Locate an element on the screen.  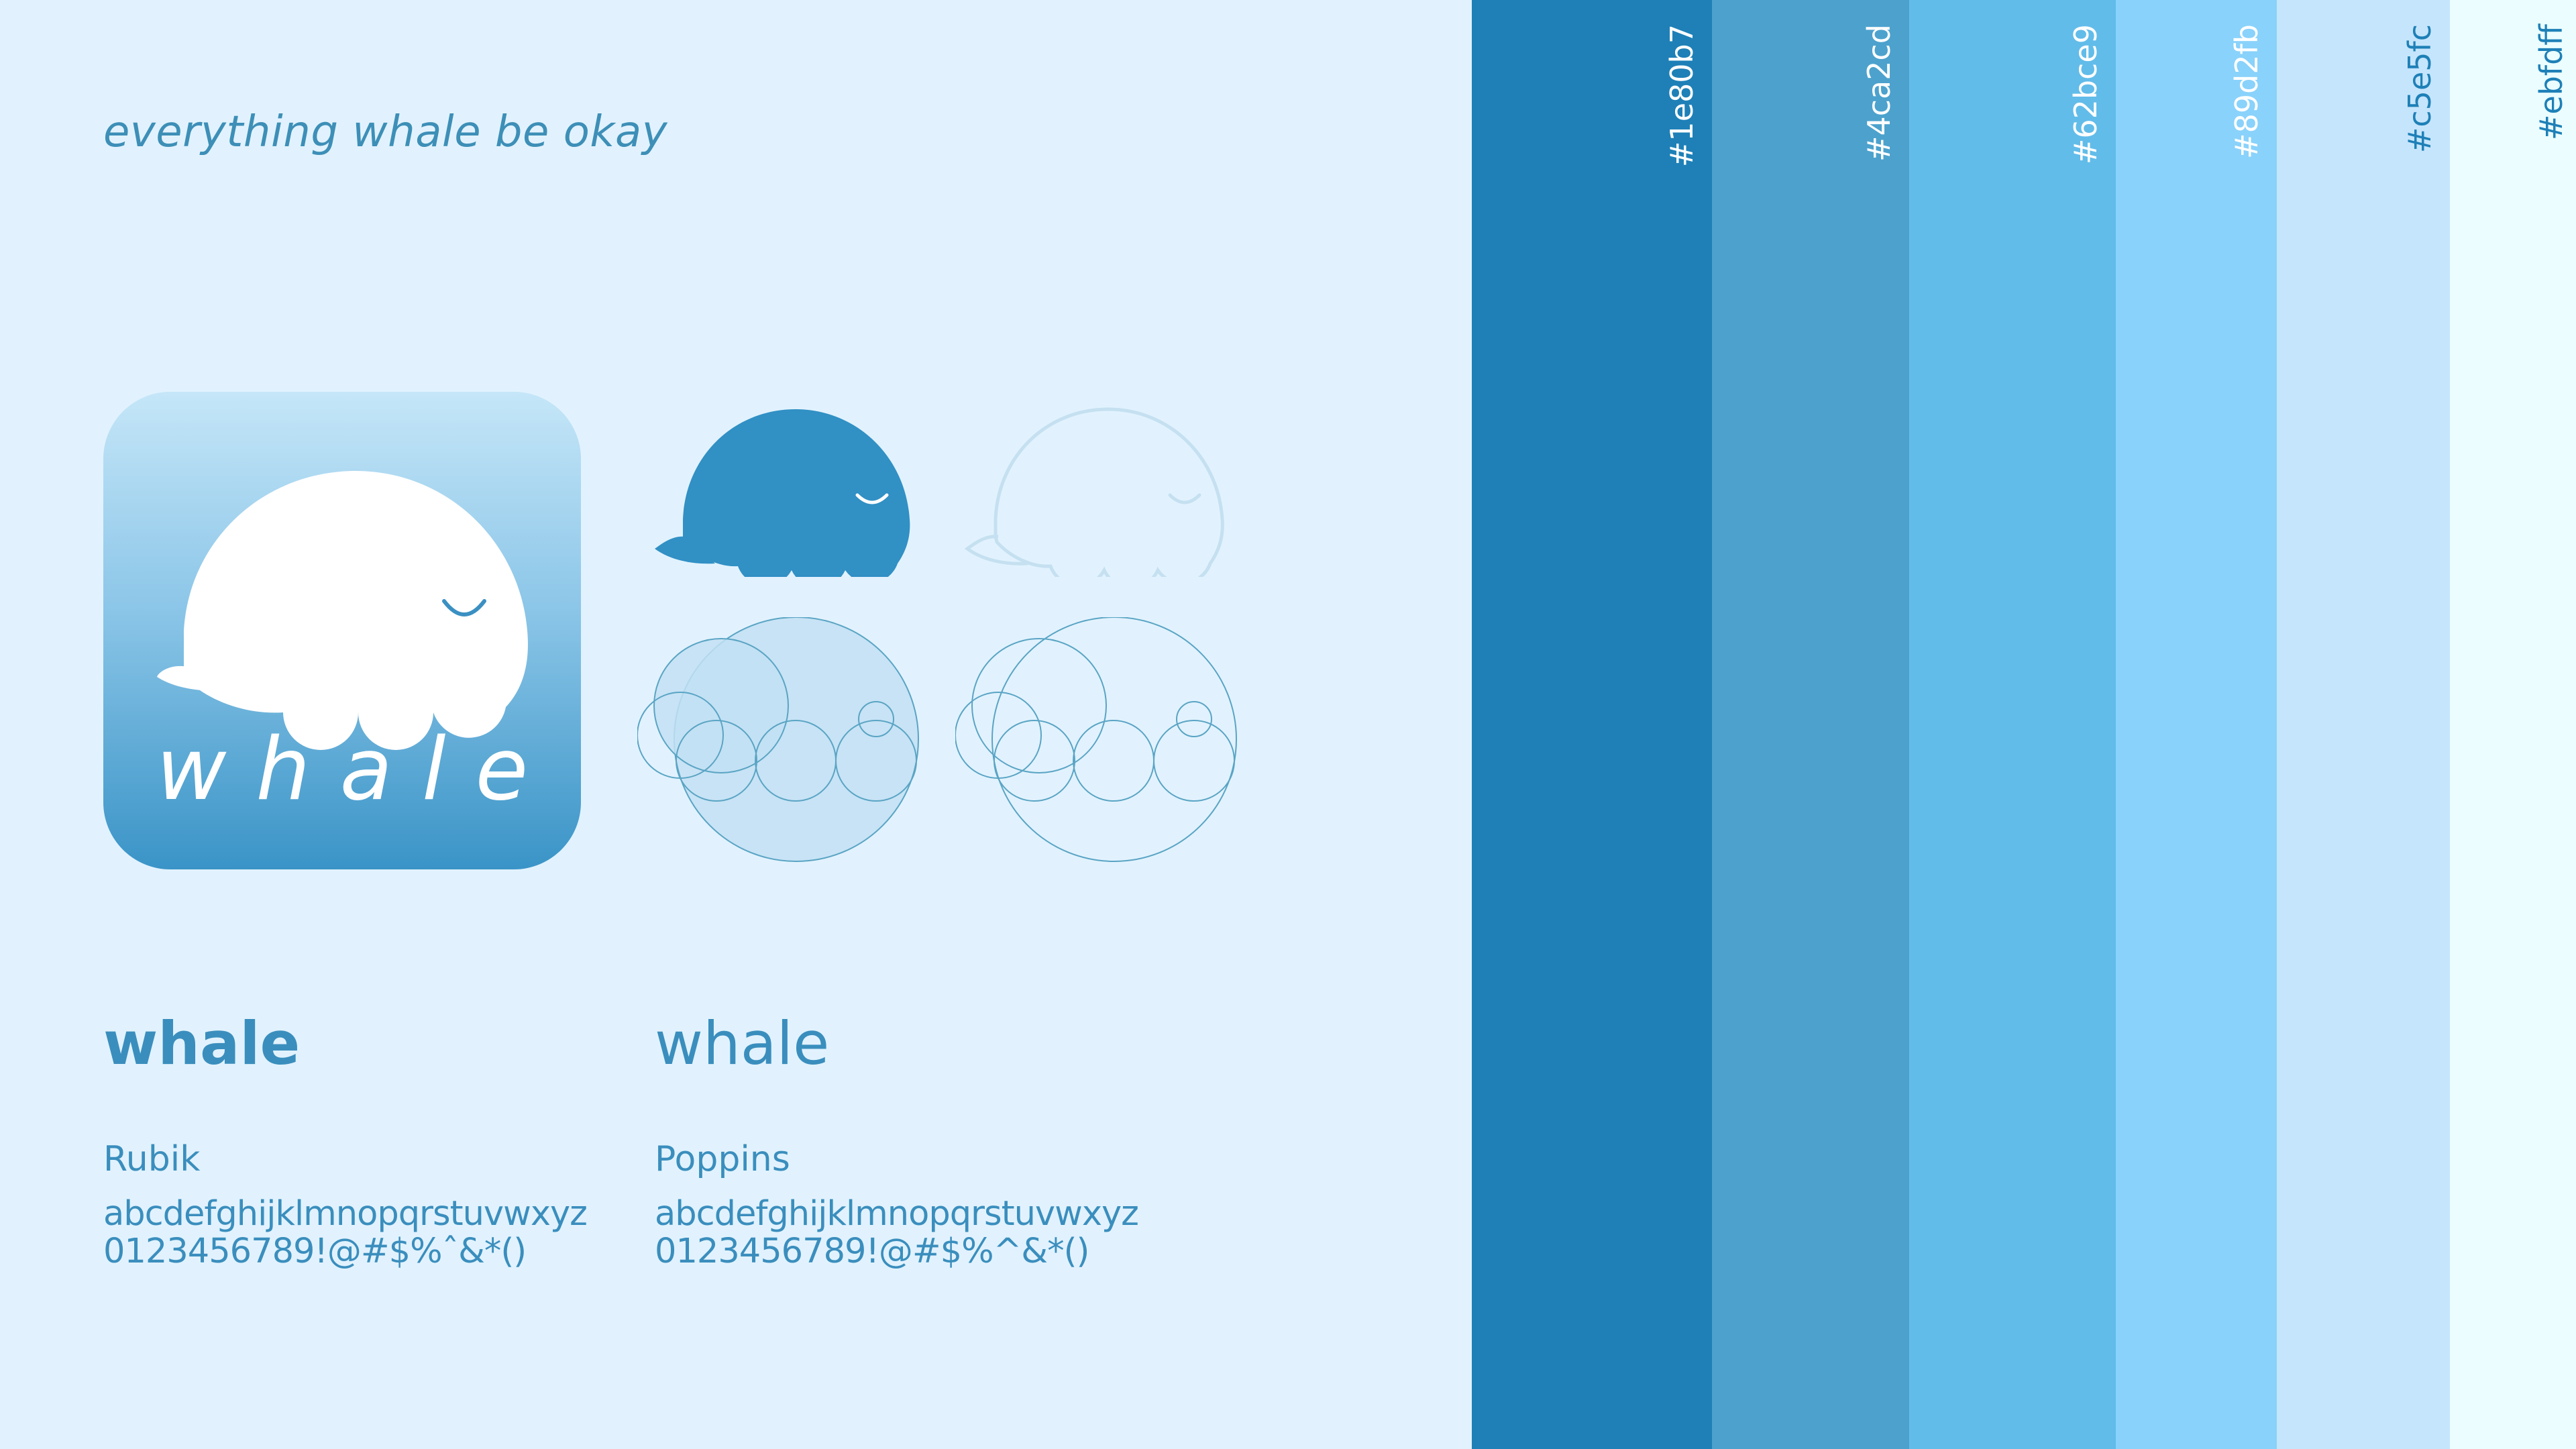
swatch-label: #62bce9 is located at coordinates (2086, 94).